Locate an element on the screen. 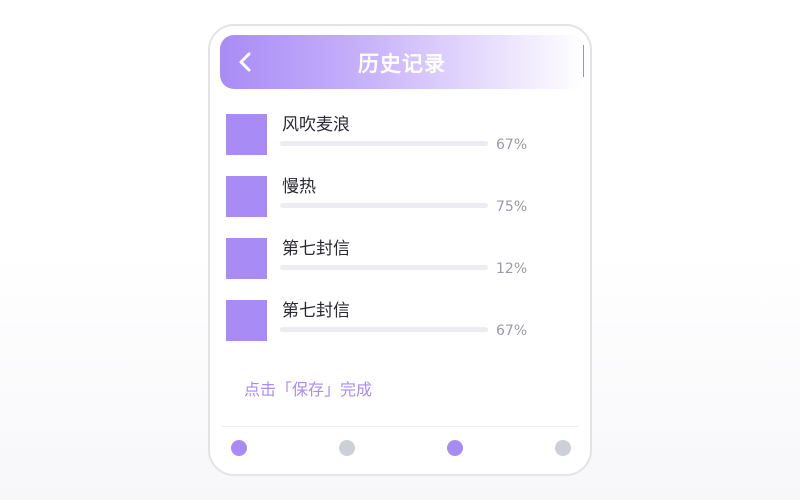  header-bar: 历史记录 is located at coordinates (402, 62).